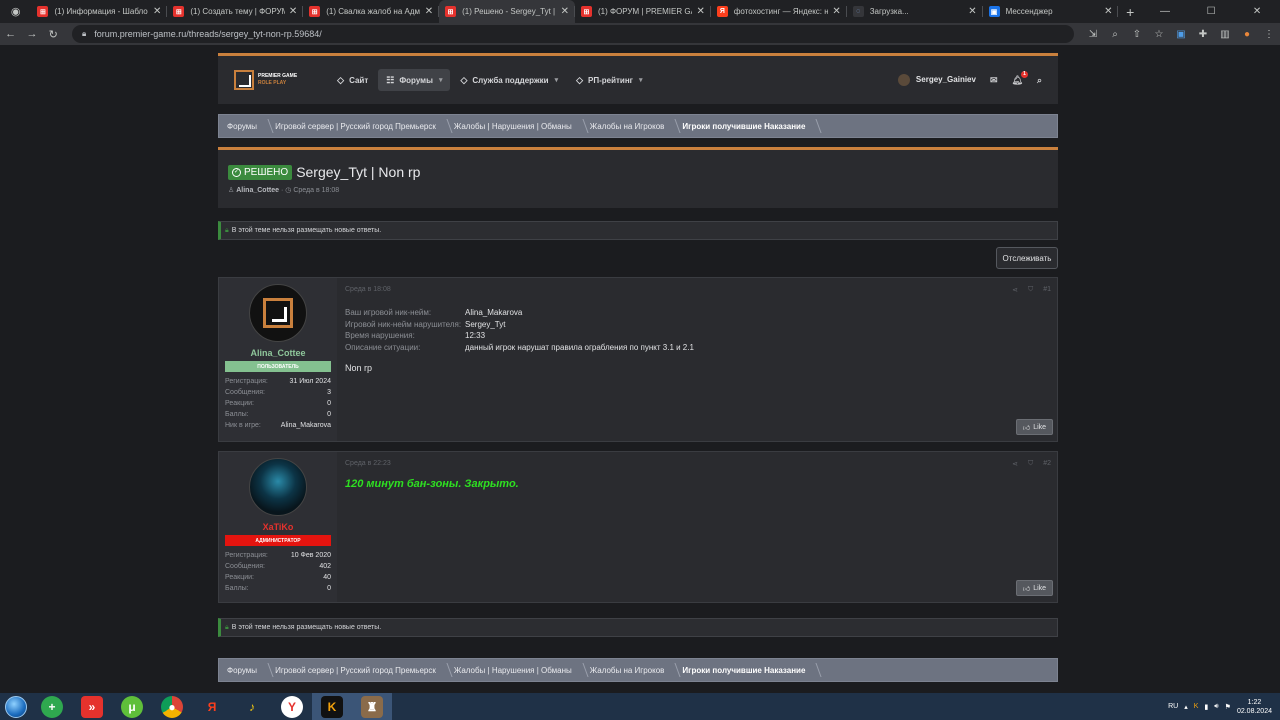  What do you see at coordinates (936, 80) in the screenshot?
I see `account-link: Sergey_Gainiev` at bounding box center [936, 80].